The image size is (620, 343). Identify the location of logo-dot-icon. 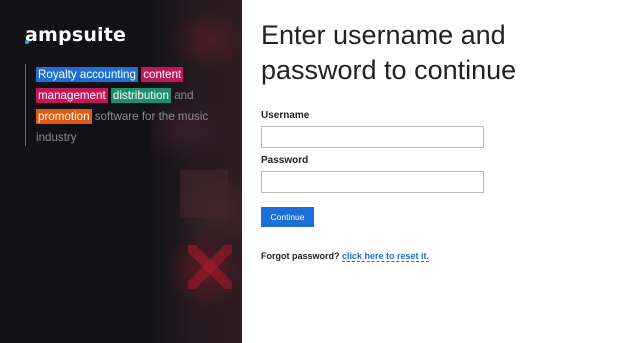
(27, 42).